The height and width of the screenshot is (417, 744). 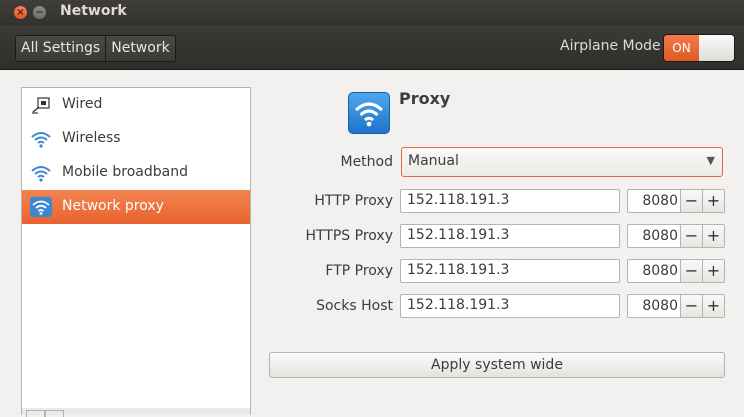 I want to click on switch-state-label: ON, so click(x=681, y=48).